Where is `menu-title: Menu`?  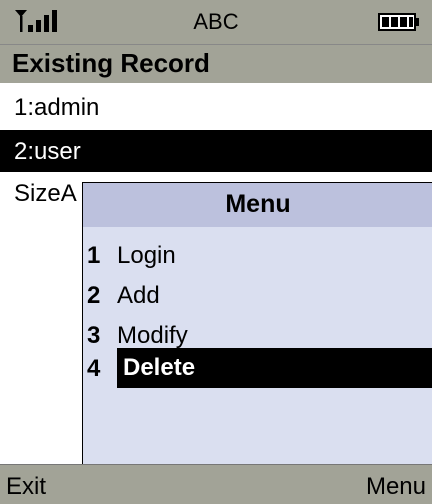 menu-title: Menu is located at coordinates (258, 204).